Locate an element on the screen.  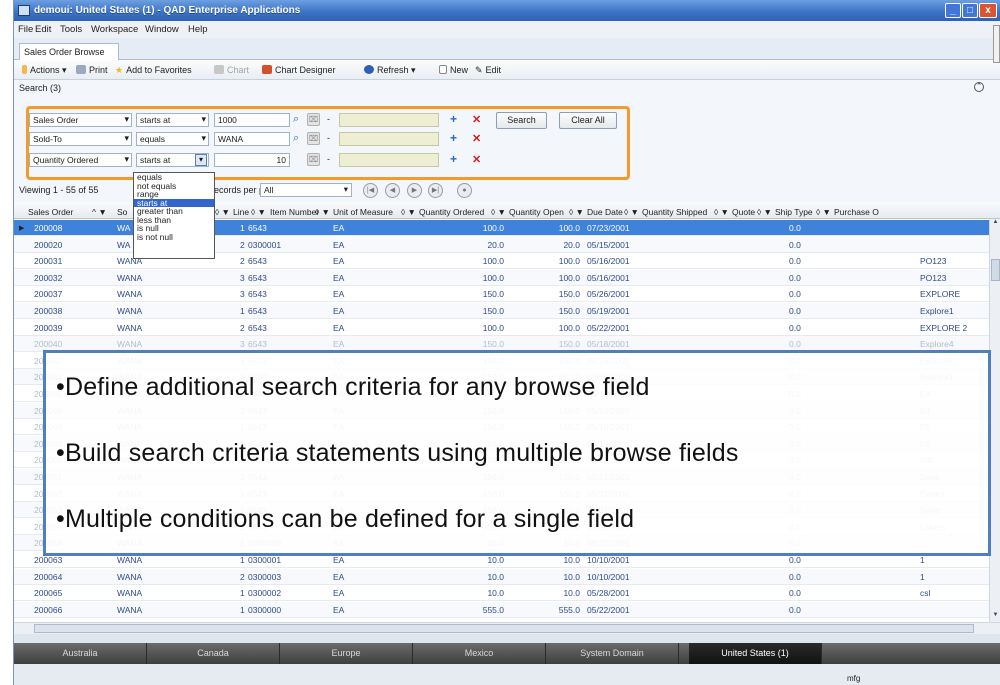
col-due-date: Due Date is located at coordinates (605, 212).